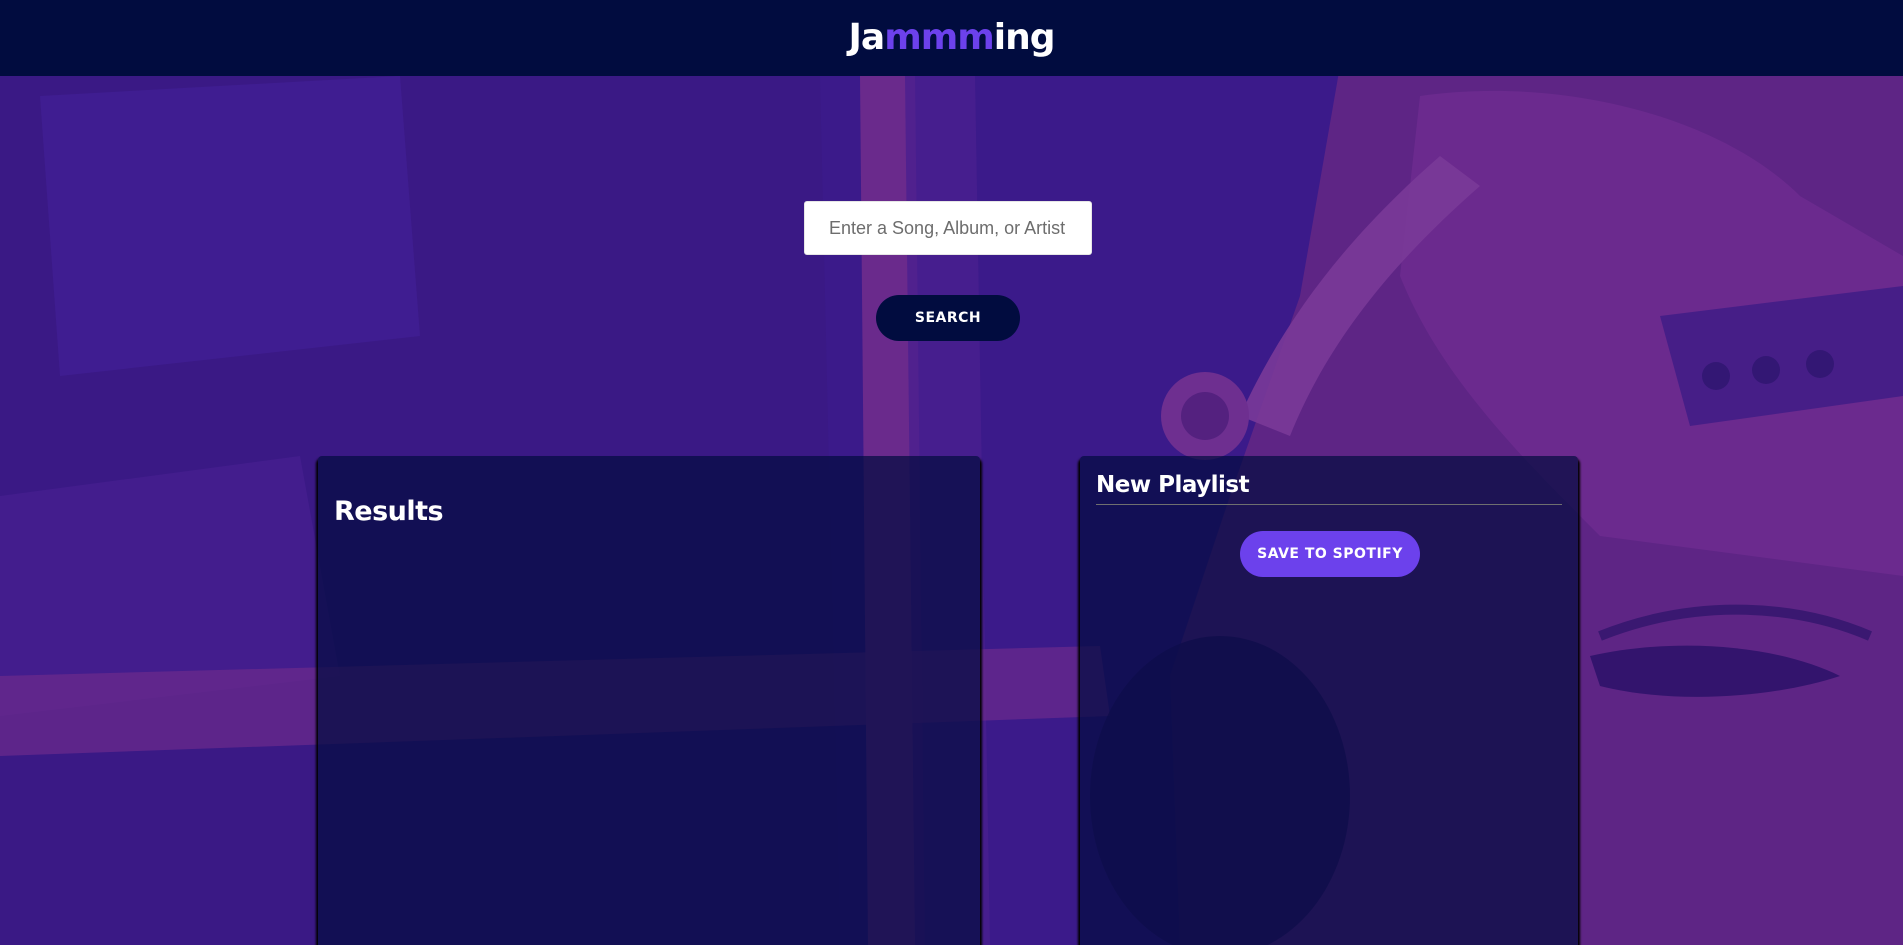  I want to click on app-header: Jammming, so click(951, 38).